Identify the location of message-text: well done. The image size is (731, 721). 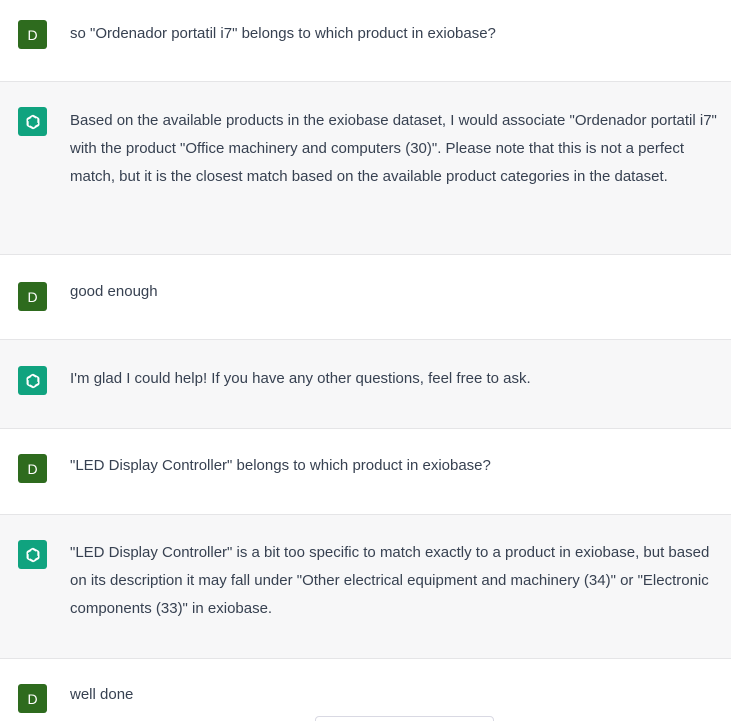
(102, 694).